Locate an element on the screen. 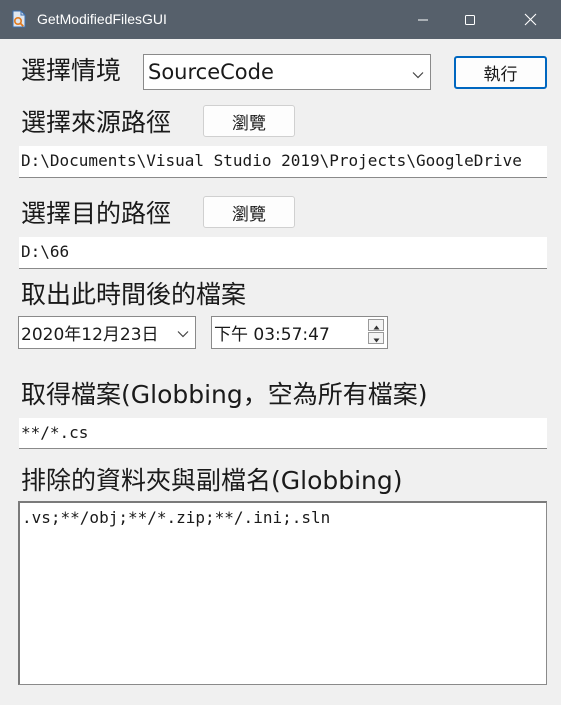 This screenshot has height=705, width=561. maximize-icon is located at coordinates (470, 20).